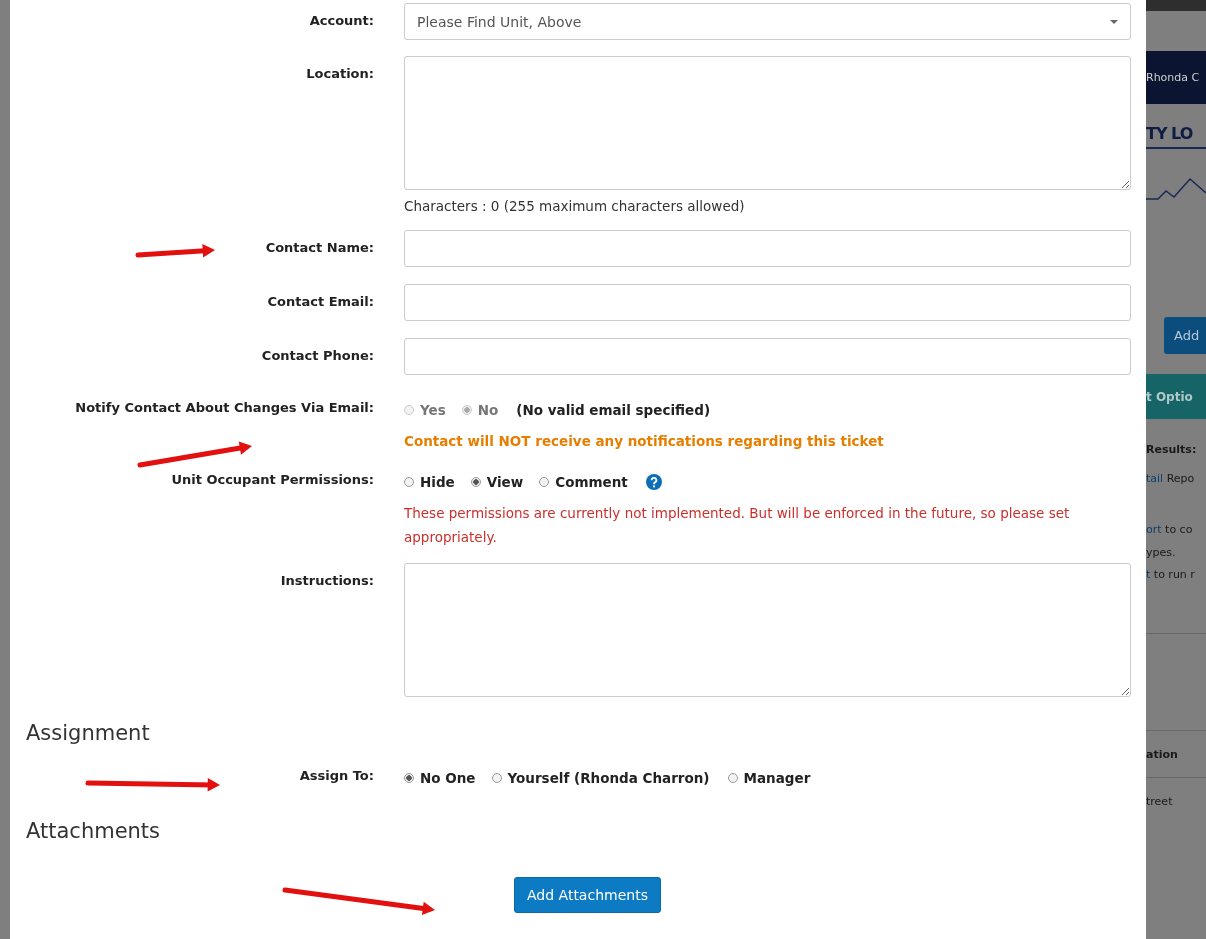  Describe the element at coordinates (1162, 754) in the screenshot. I see `table-header: ation` at that location.